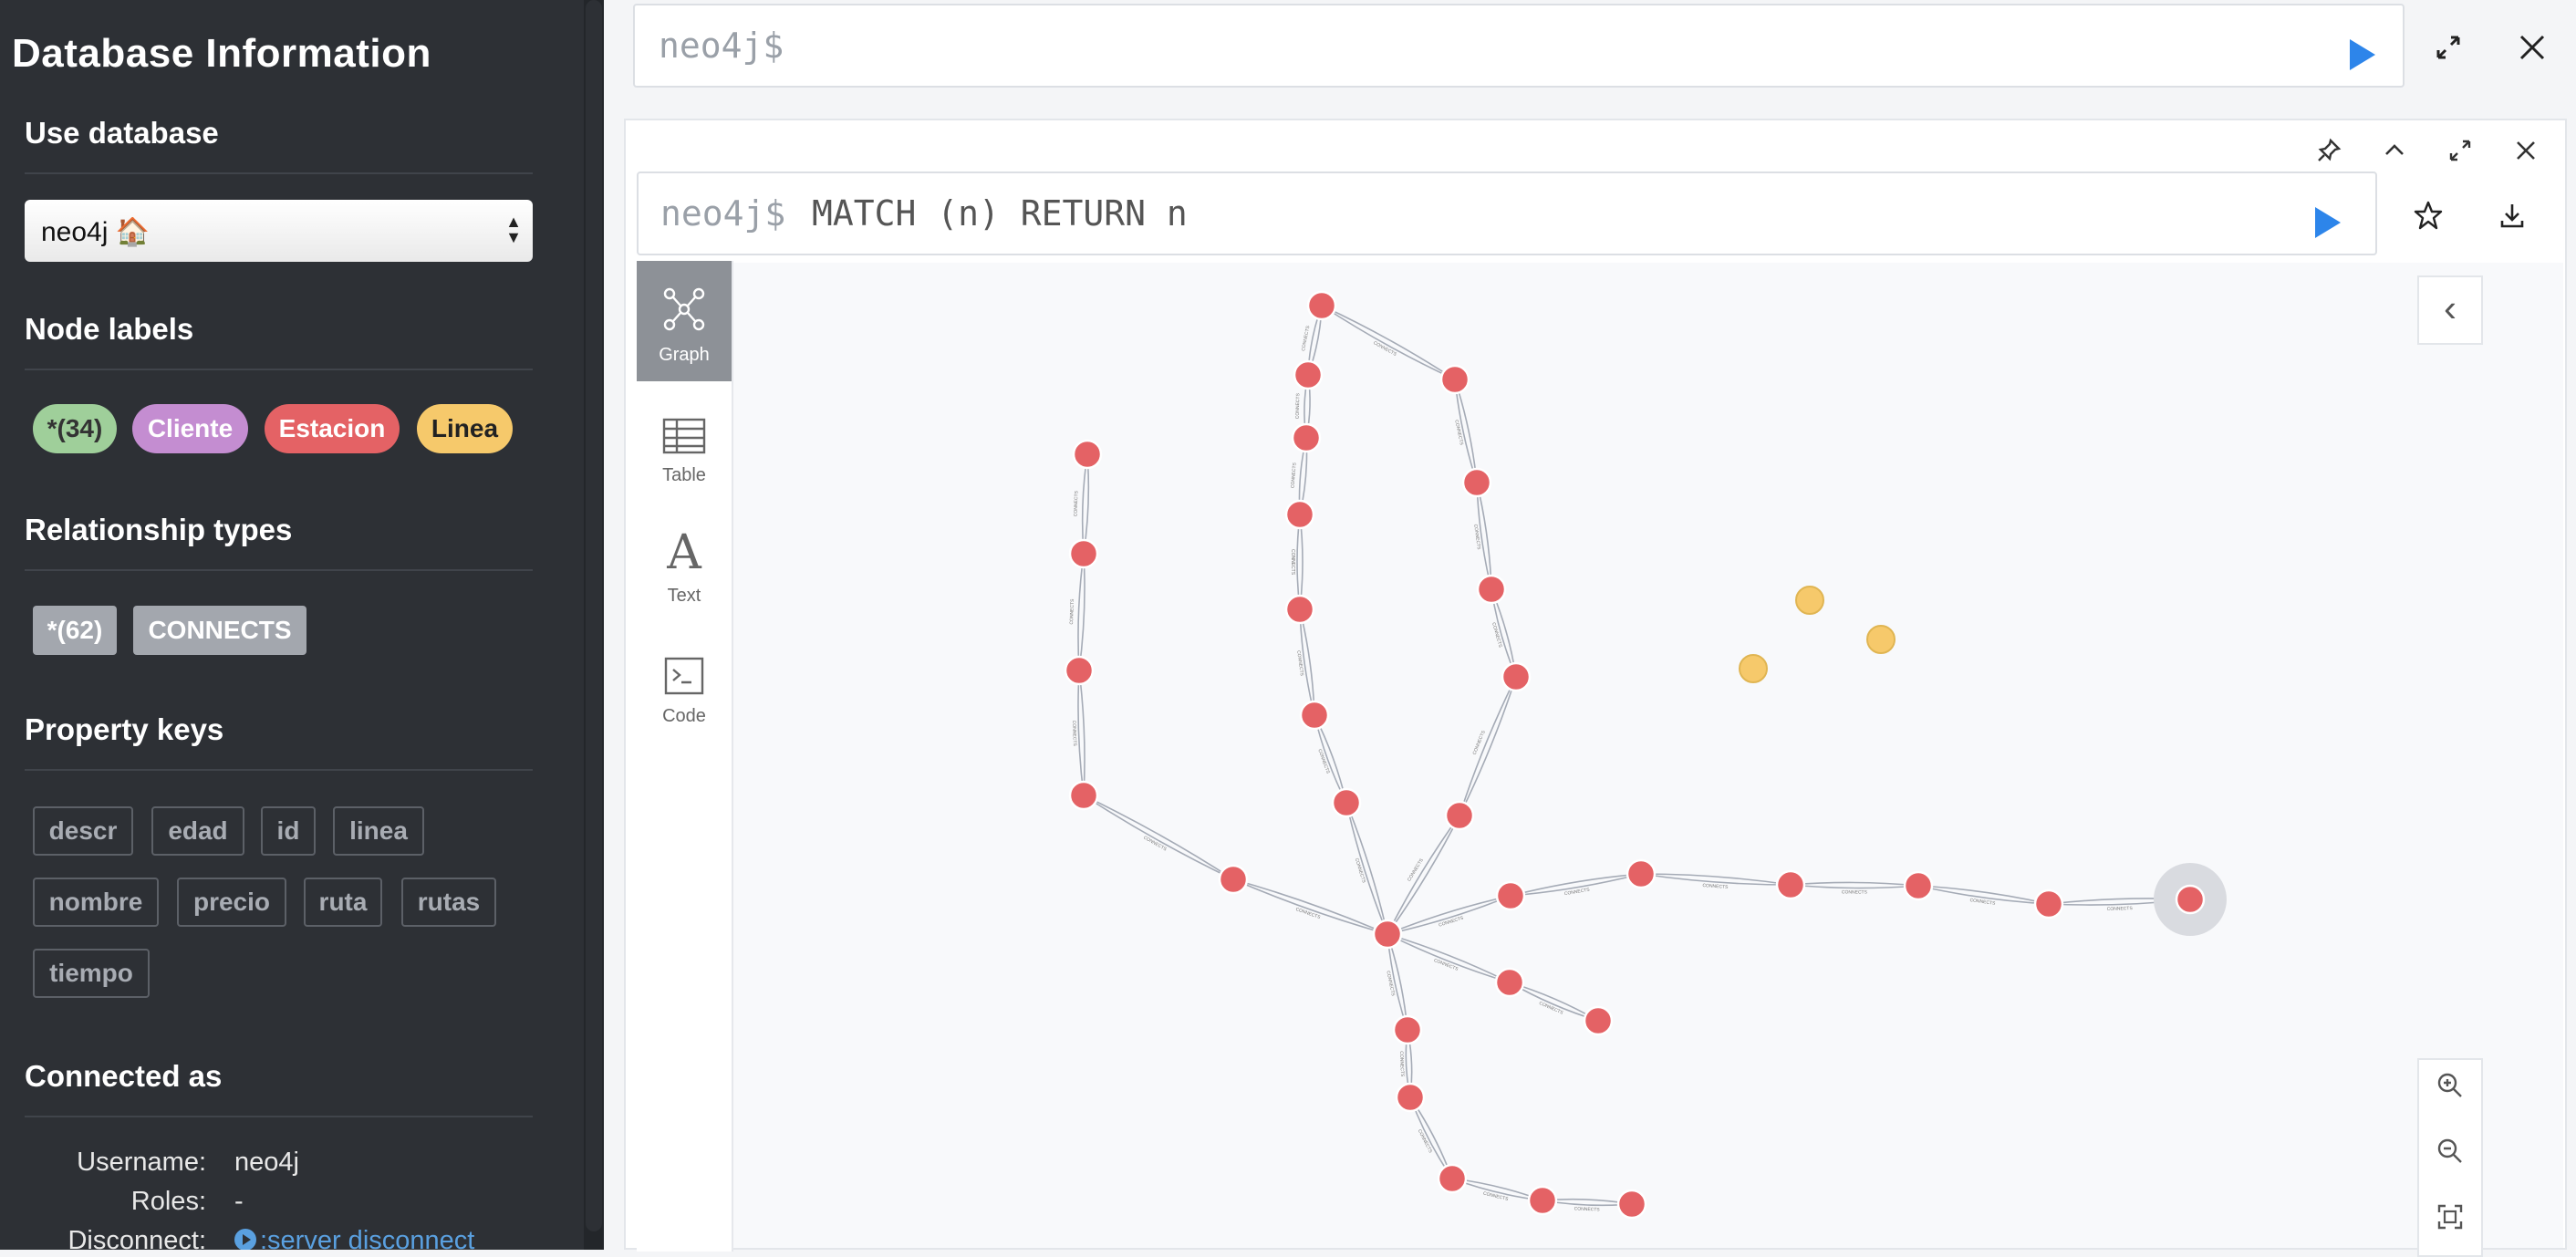 This screenshot has width=2576, height=1257. Describe the element at coordinates (2428, 215) in the screenshot. I see `favorite-star-icon` at that location.